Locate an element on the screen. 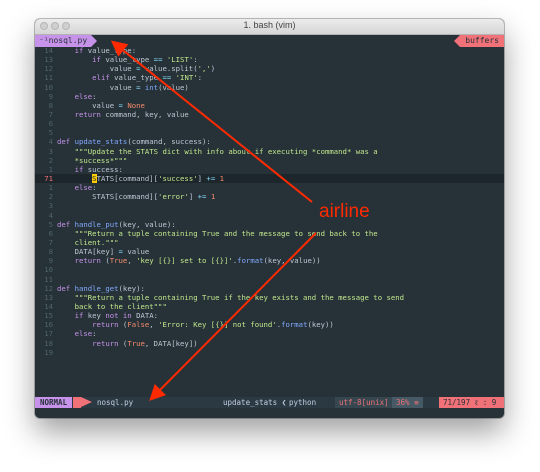 This screenshot has width=540, height=472. code-token: (command, success): is located at coordinates (169, 142).